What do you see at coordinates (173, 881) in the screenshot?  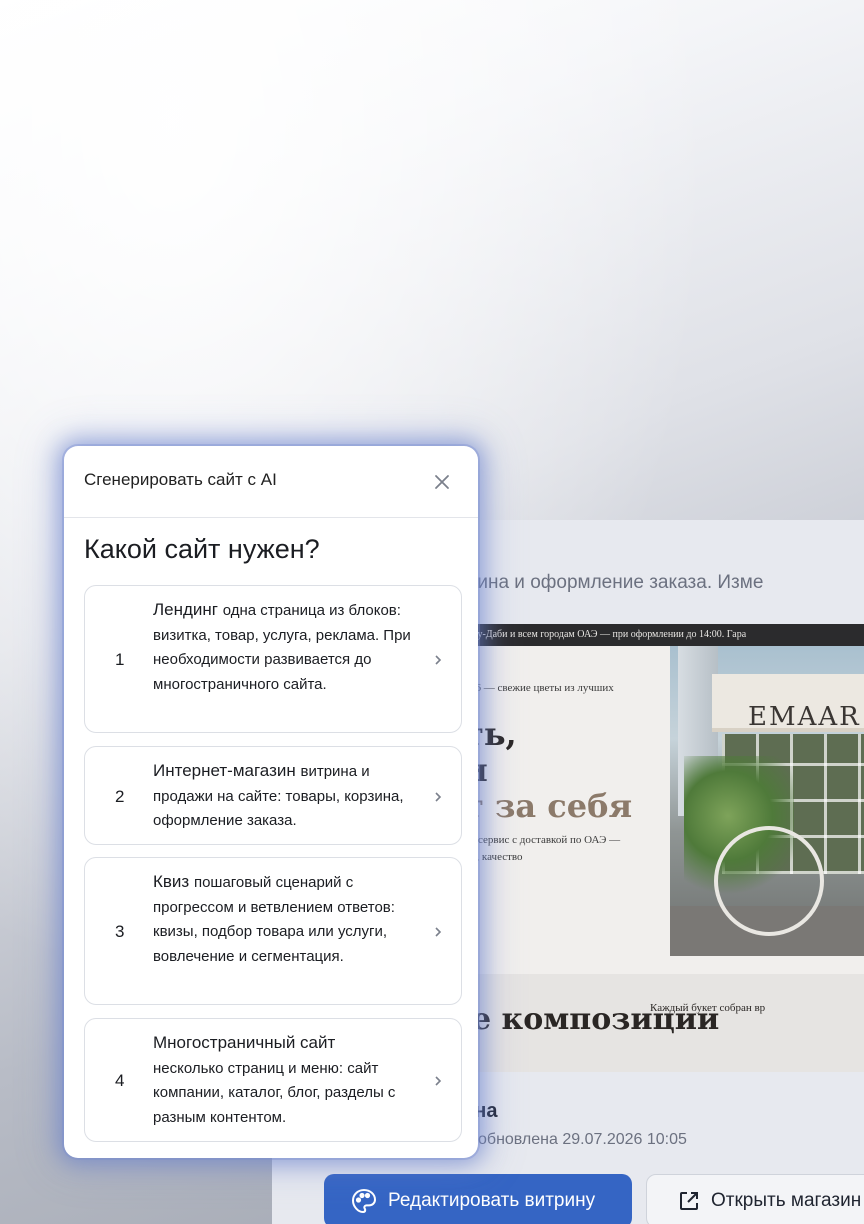 I see `option-name: Квиз` at bounding box center [173, 881].